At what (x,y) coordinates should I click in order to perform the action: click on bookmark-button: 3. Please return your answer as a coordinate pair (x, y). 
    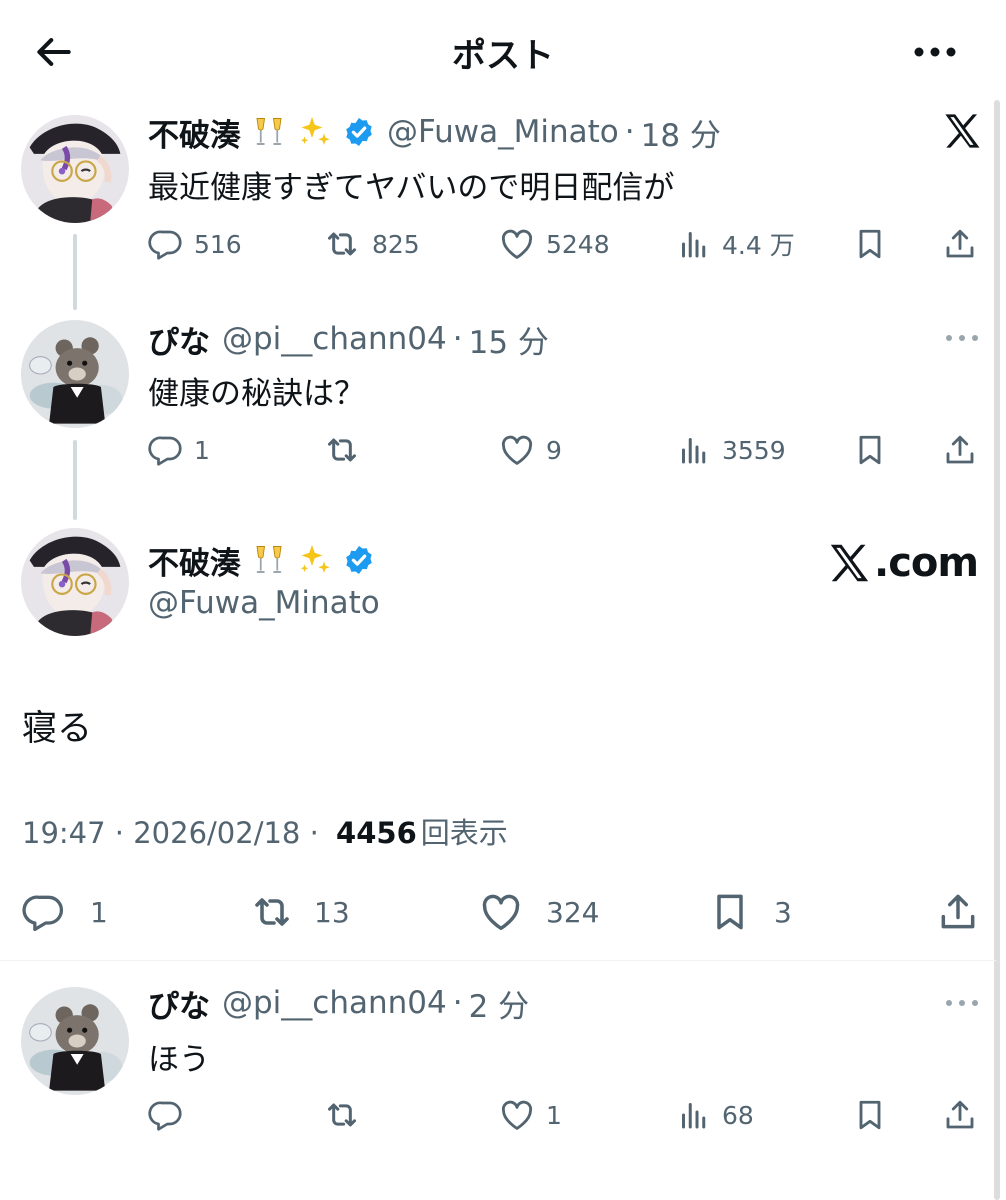
    Looking at the image, I should click on (750, 912).